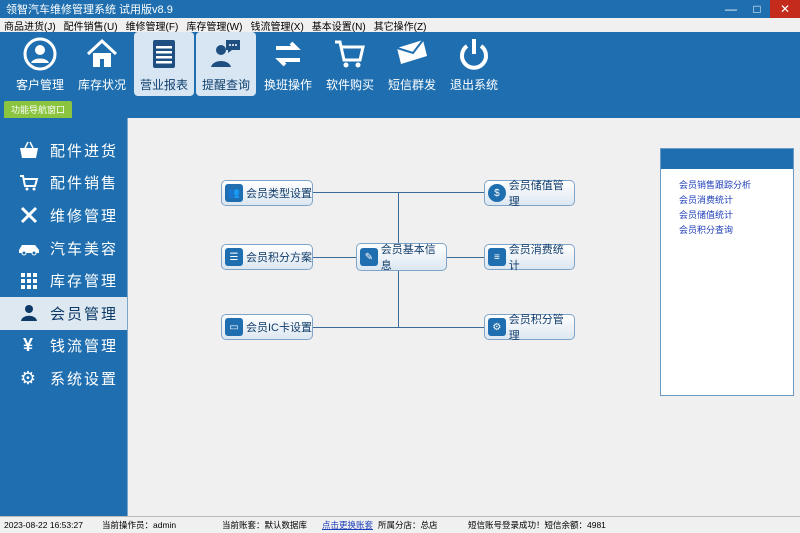 The image size is (800, 533). What do you see at coordinates (736, 215) in the screenshot?
I see `link-member-stored-value-stats: 会员储值统计` at bounding box center [736, 215].